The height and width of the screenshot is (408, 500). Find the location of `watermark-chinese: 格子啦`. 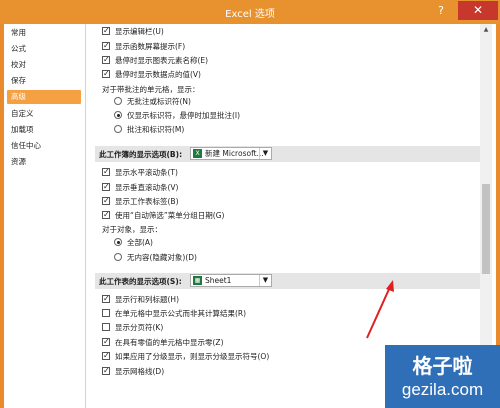

watermark-chinese: 格子啦 is located at coordinates (442, 366).